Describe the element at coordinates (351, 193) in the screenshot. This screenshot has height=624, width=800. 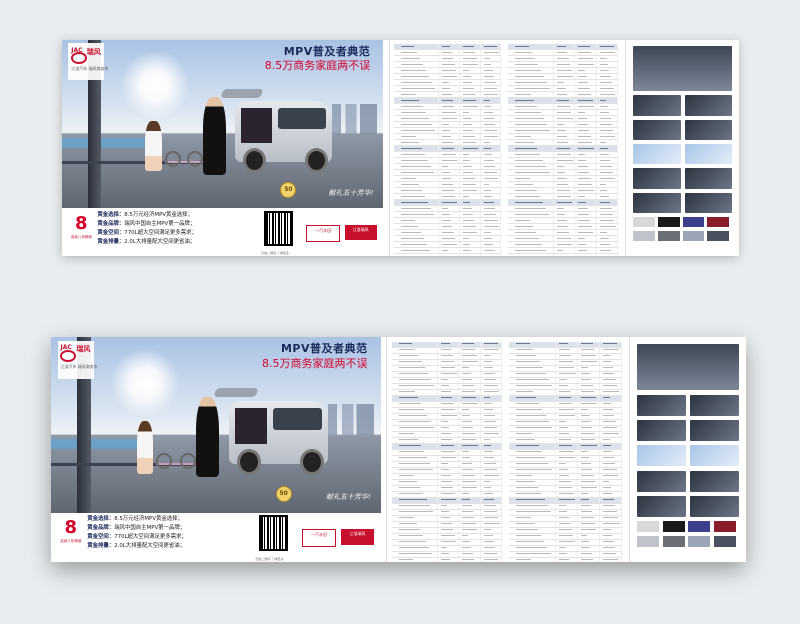
I see `slogan: 献礼五十芳华!` at that location.